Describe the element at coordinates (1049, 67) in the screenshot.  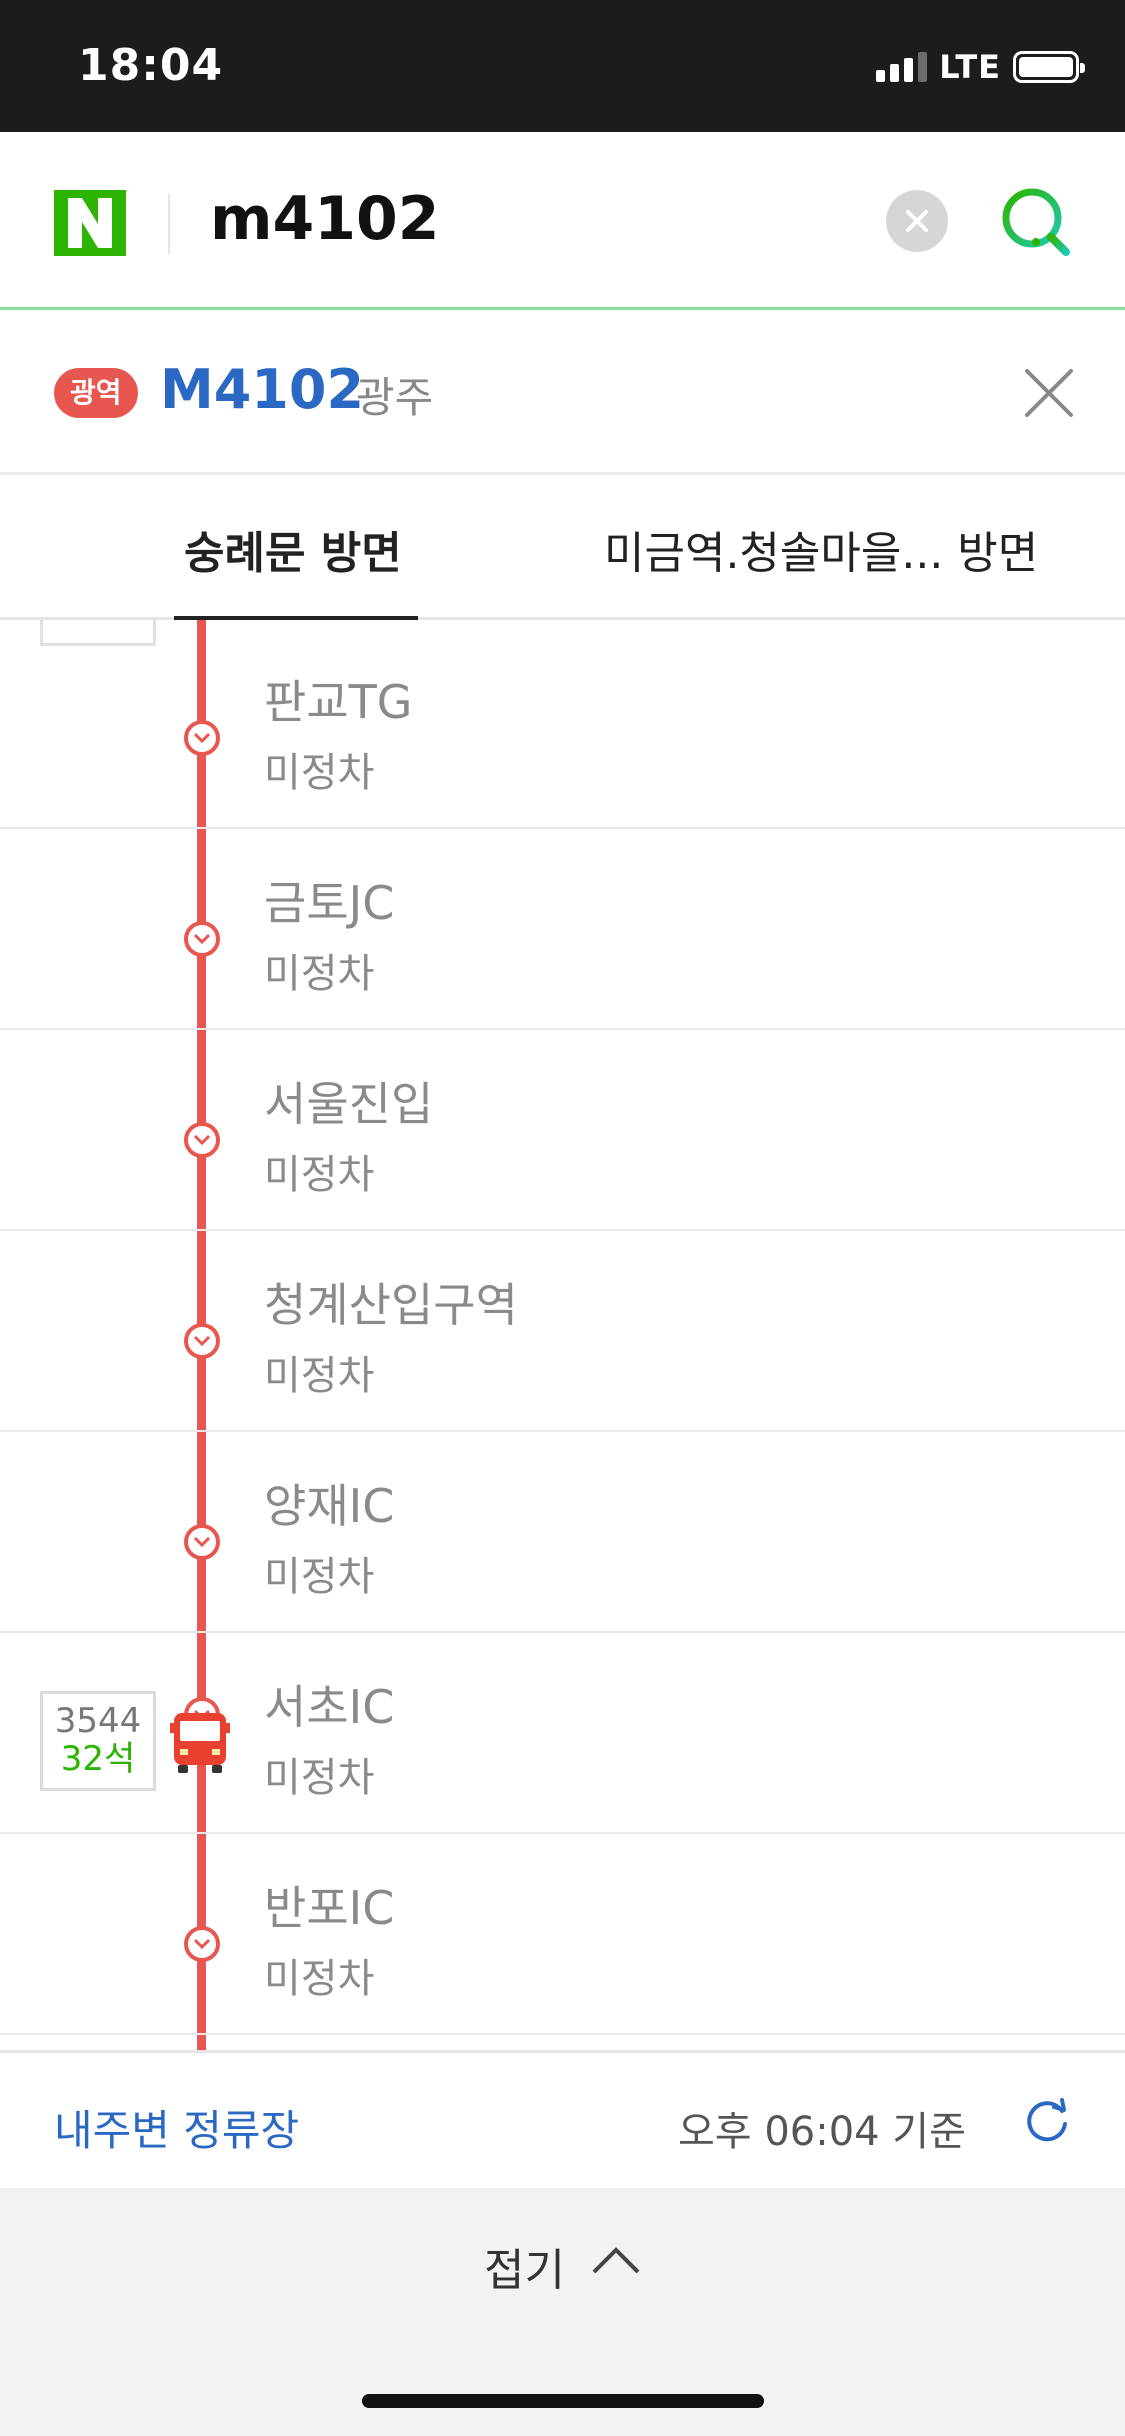
I see `battery-icon` at that location.